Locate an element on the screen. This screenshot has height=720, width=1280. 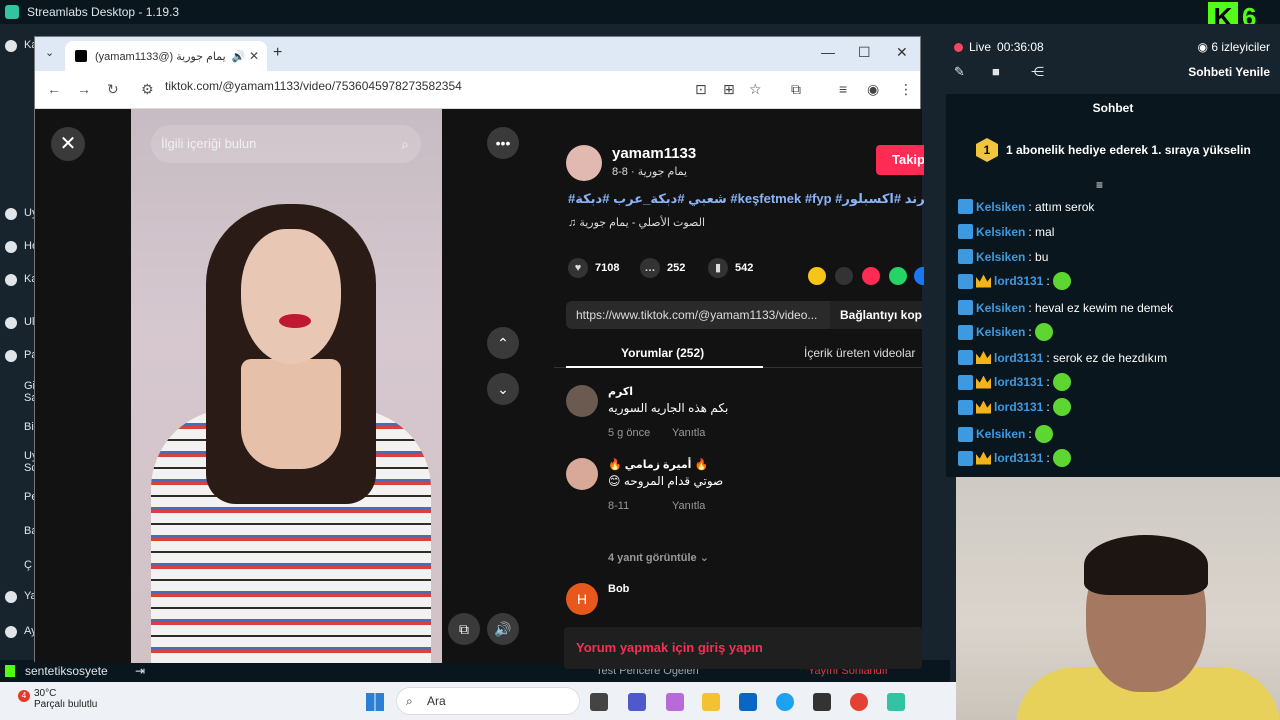
chat-message: lord3131: is located at coordinates (1014, 458).